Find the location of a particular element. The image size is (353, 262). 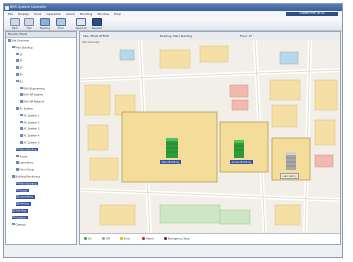

annex-building-icon is located at coordinates (239, 149).